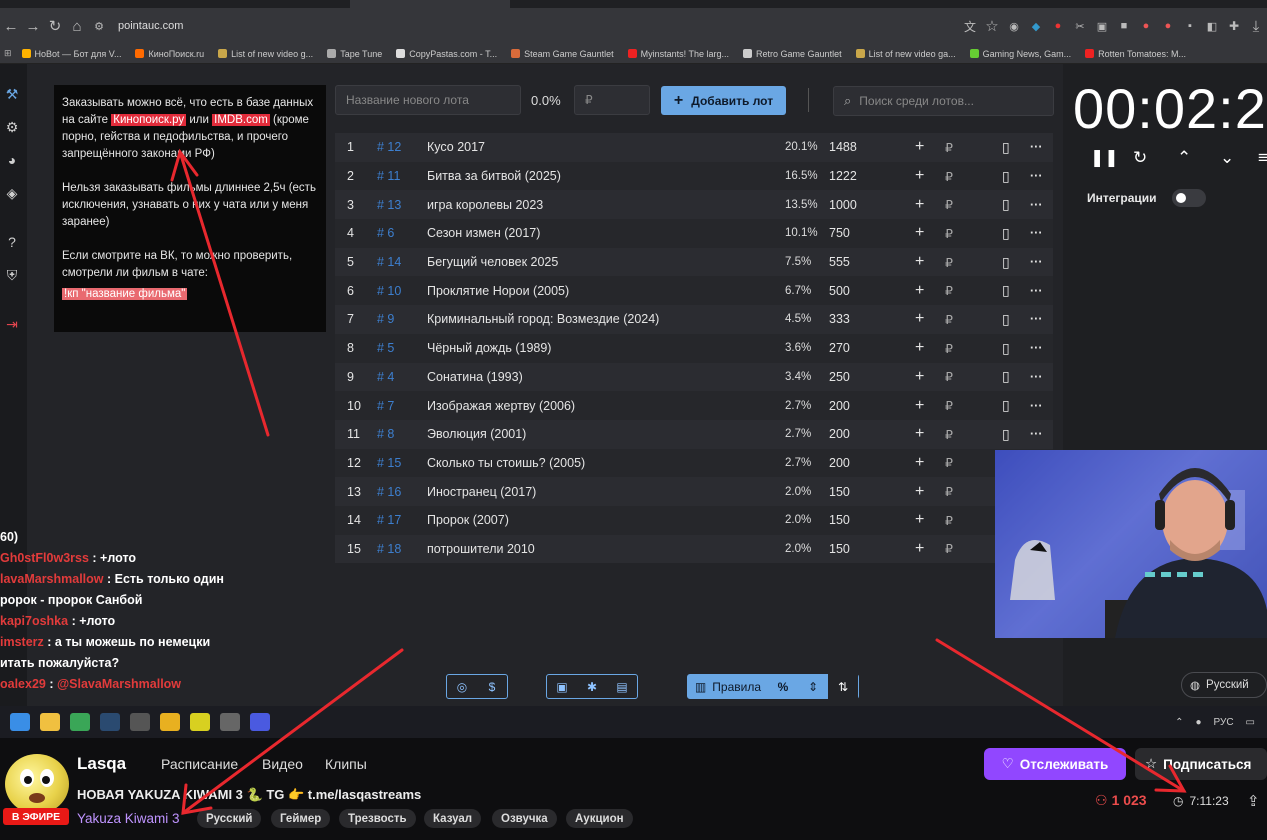 The height and width of the screenshot is (840, 1267). What do you see at coordinates (224, 293) in the screenshot?
I see `arrow-to-kinopoisk-link` at bounding box center [224, 293].